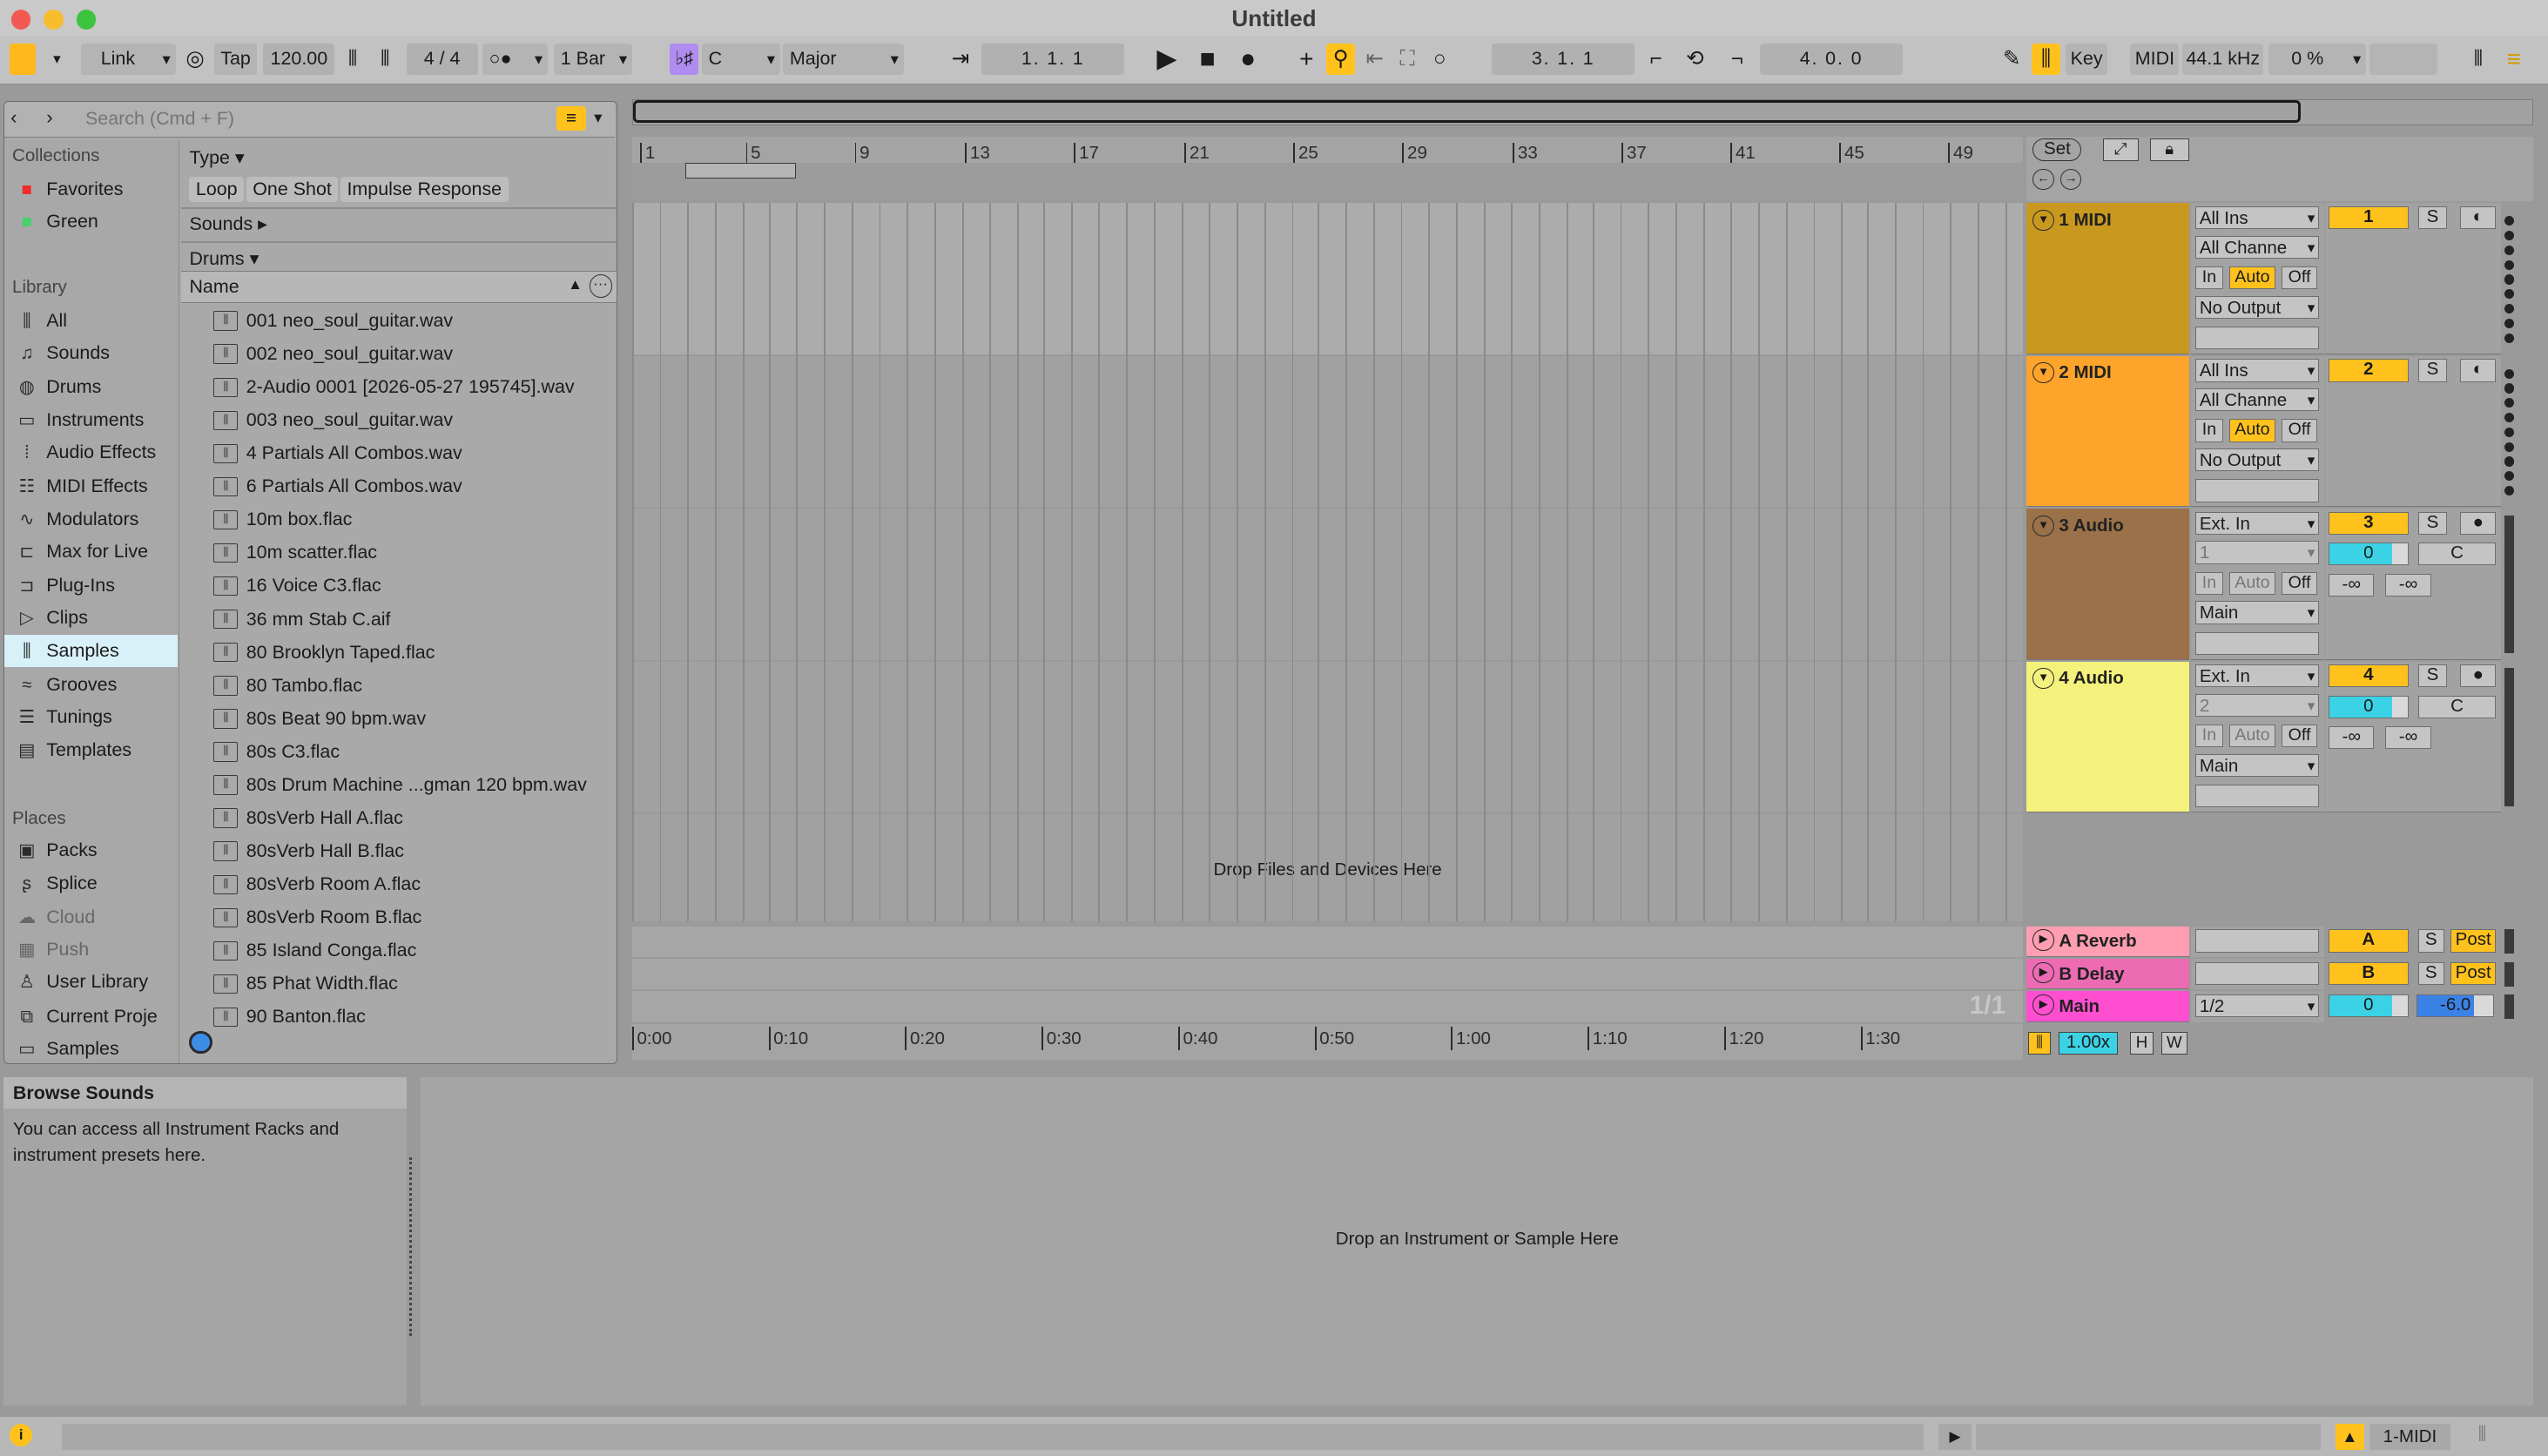  I want to click on file-row: ⫼ 85 Island Conga.flac, so click(399, 950).